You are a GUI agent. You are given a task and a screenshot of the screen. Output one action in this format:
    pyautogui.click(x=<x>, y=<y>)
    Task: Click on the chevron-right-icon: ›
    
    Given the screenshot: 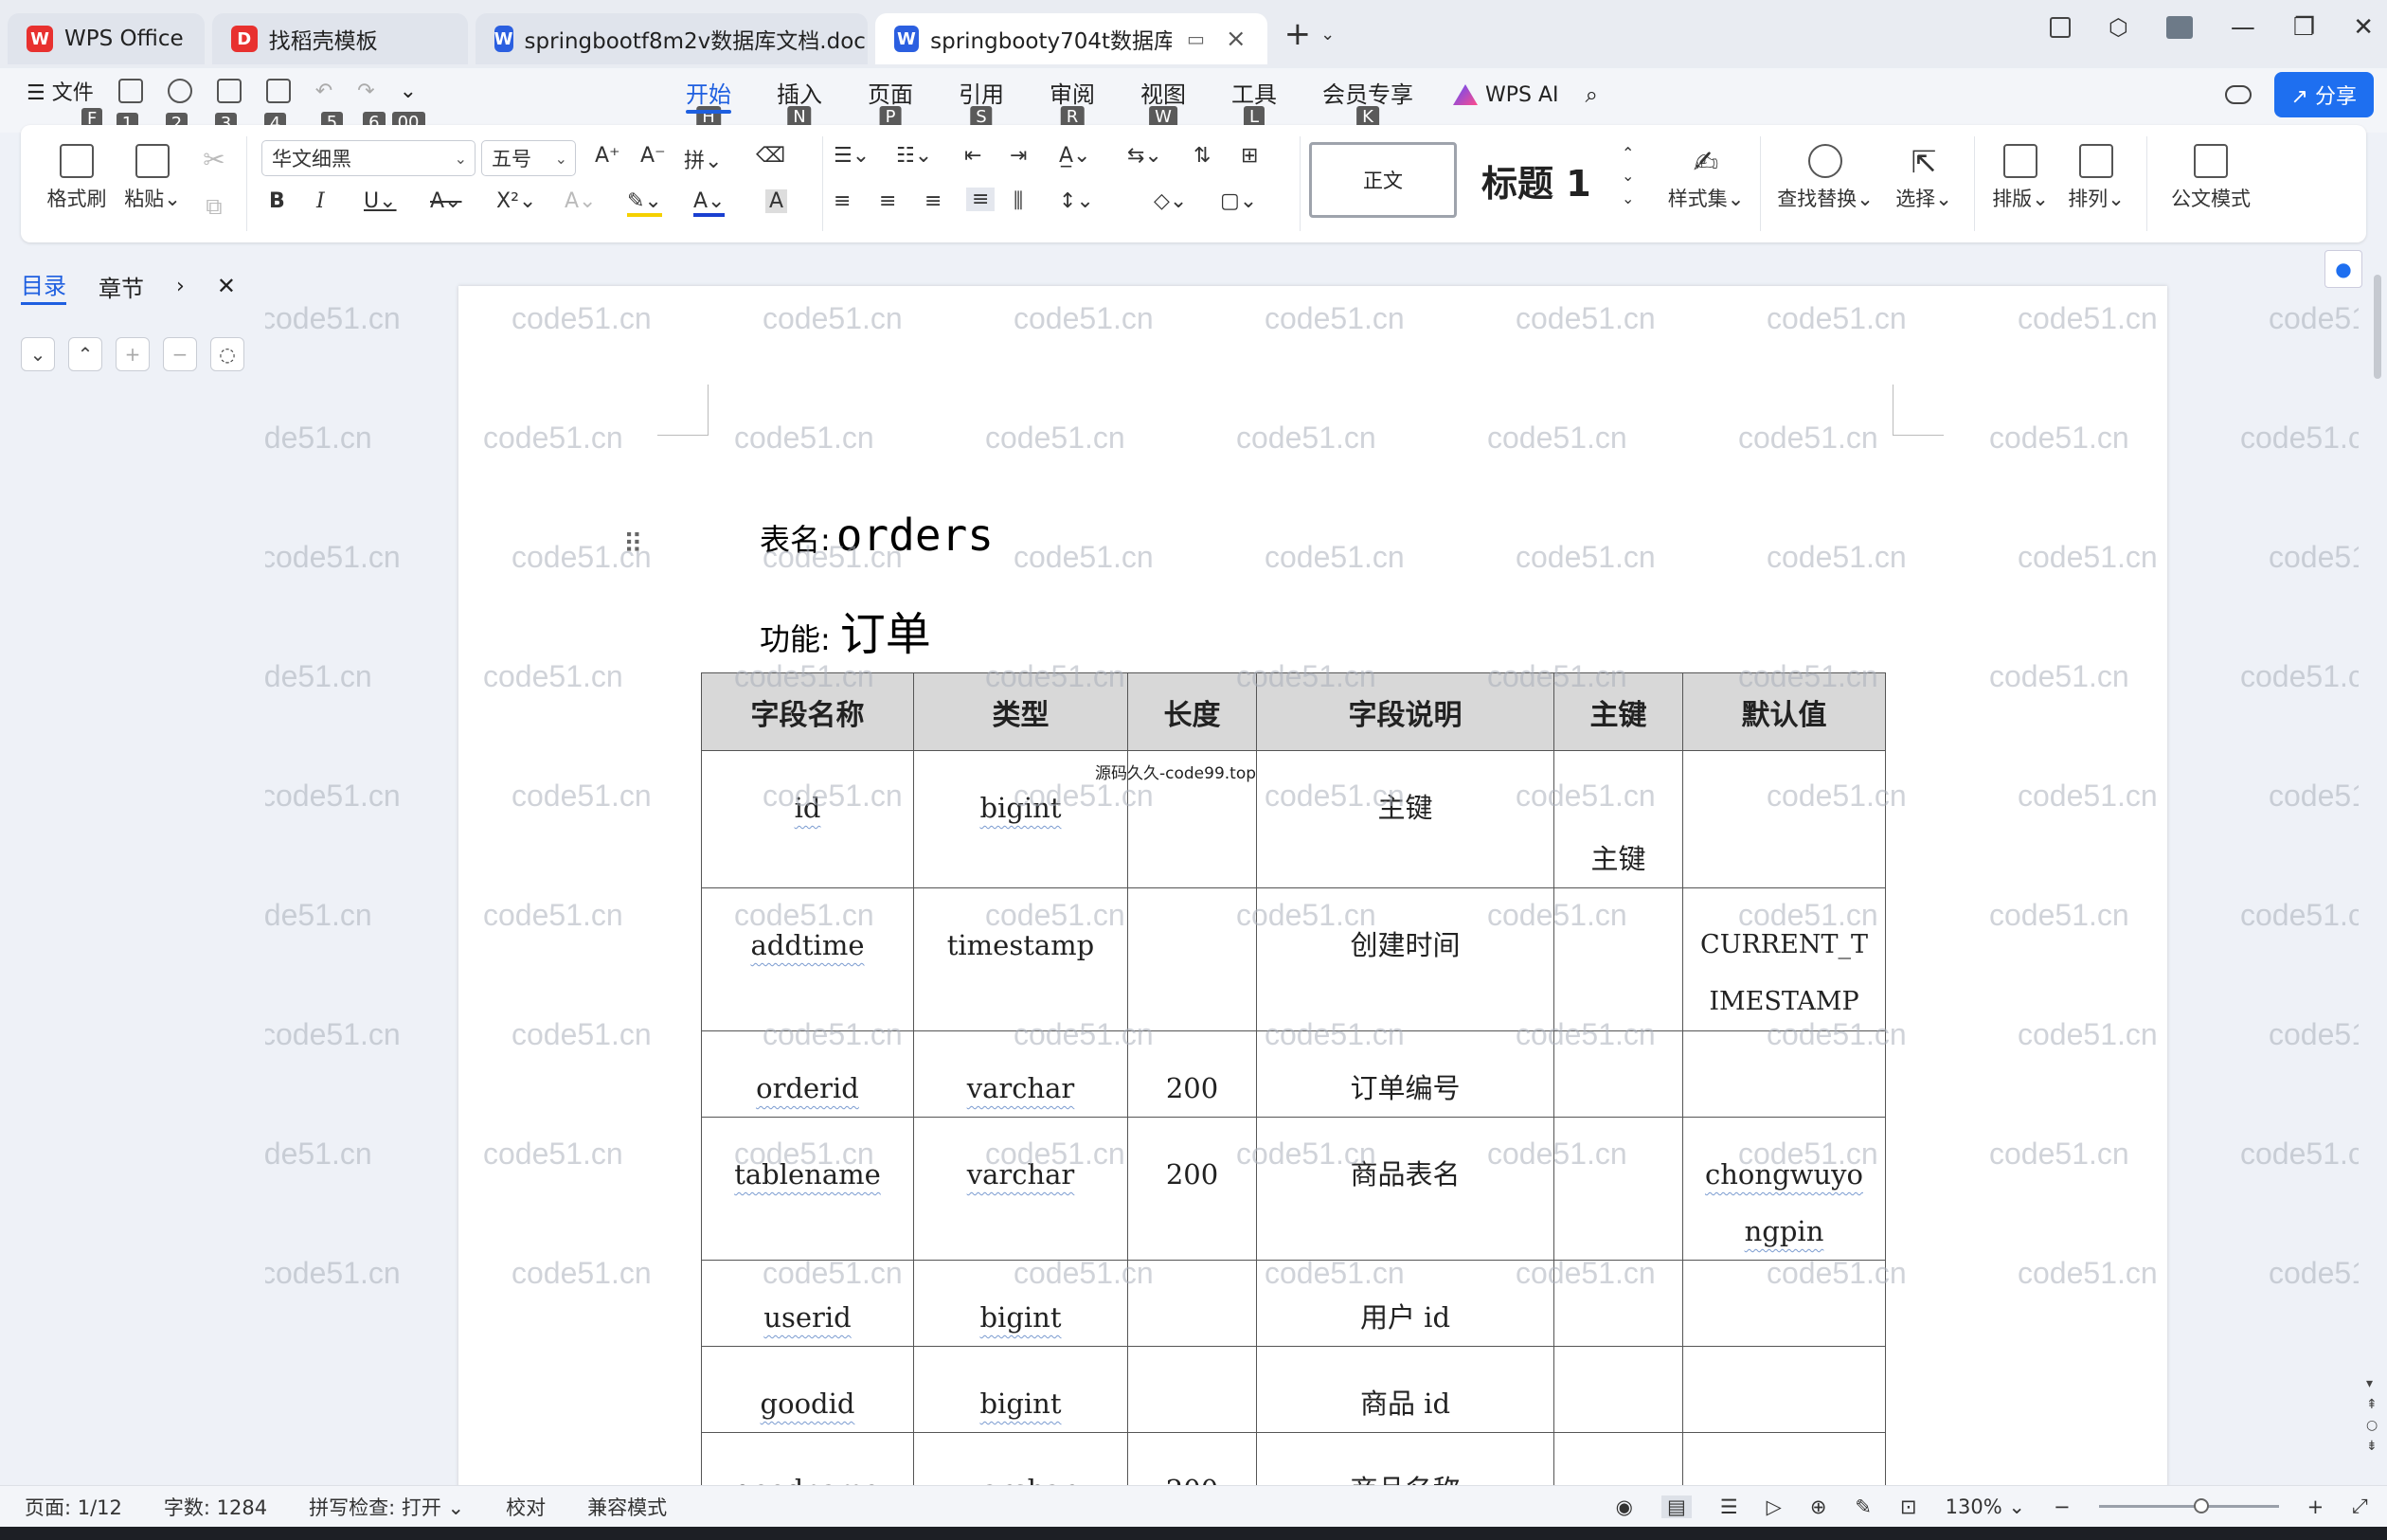 What is the action you would take?
    pyautogui.click(x=180, y=286)
    